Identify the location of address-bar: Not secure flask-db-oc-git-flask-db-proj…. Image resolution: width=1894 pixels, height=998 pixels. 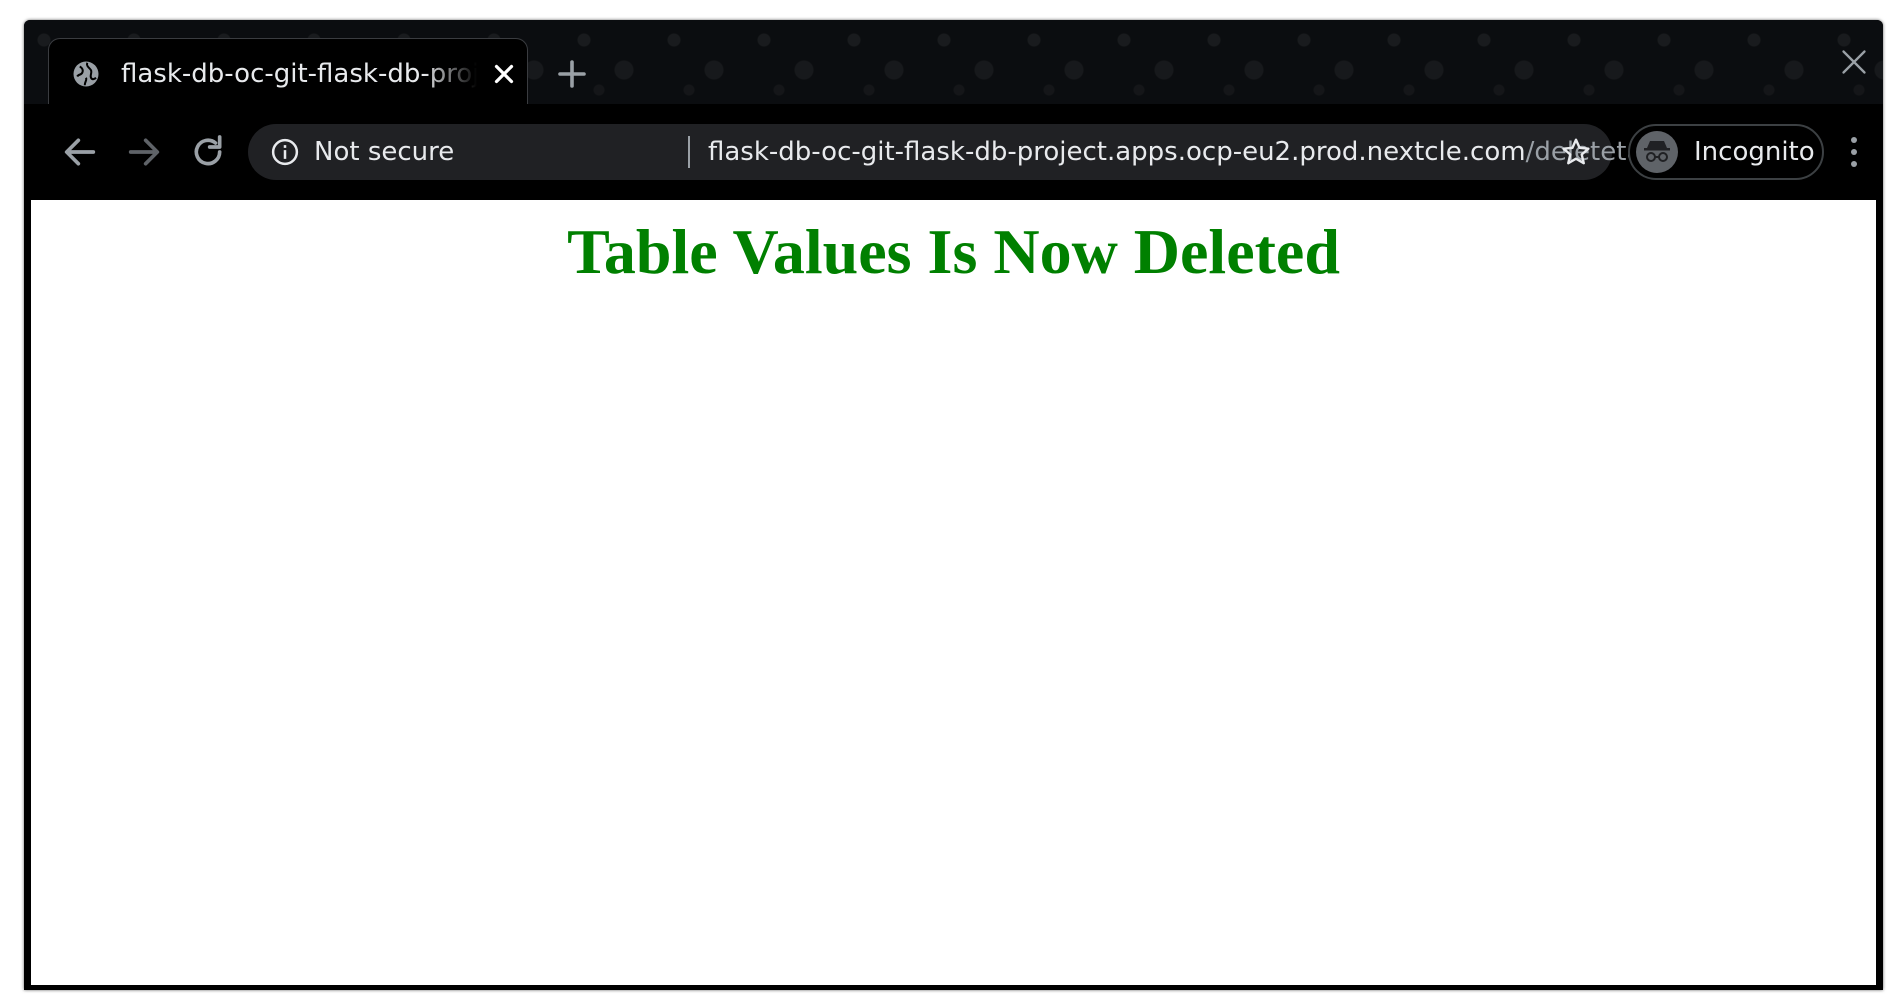
(965, 152).